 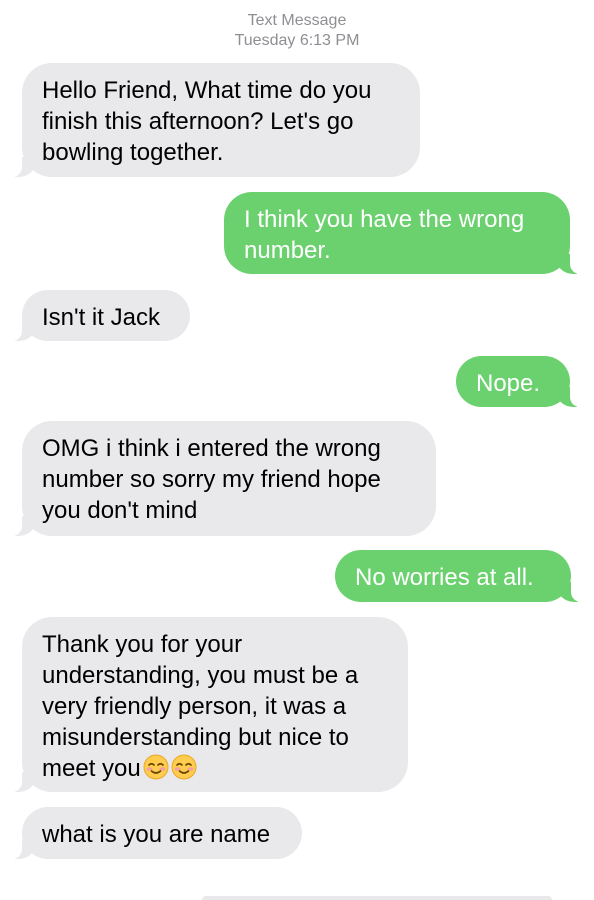 I want to click on outgoing-message-bubble: Nope., so click(x=519, y=381).